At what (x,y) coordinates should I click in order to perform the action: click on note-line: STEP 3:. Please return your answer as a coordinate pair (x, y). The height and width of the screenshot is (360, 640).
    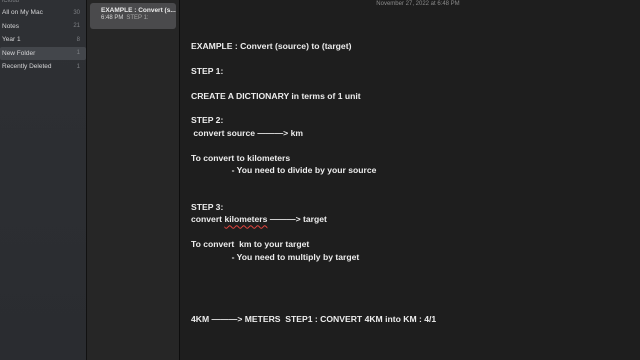
    Looking at the image, I should click on (207, 207).